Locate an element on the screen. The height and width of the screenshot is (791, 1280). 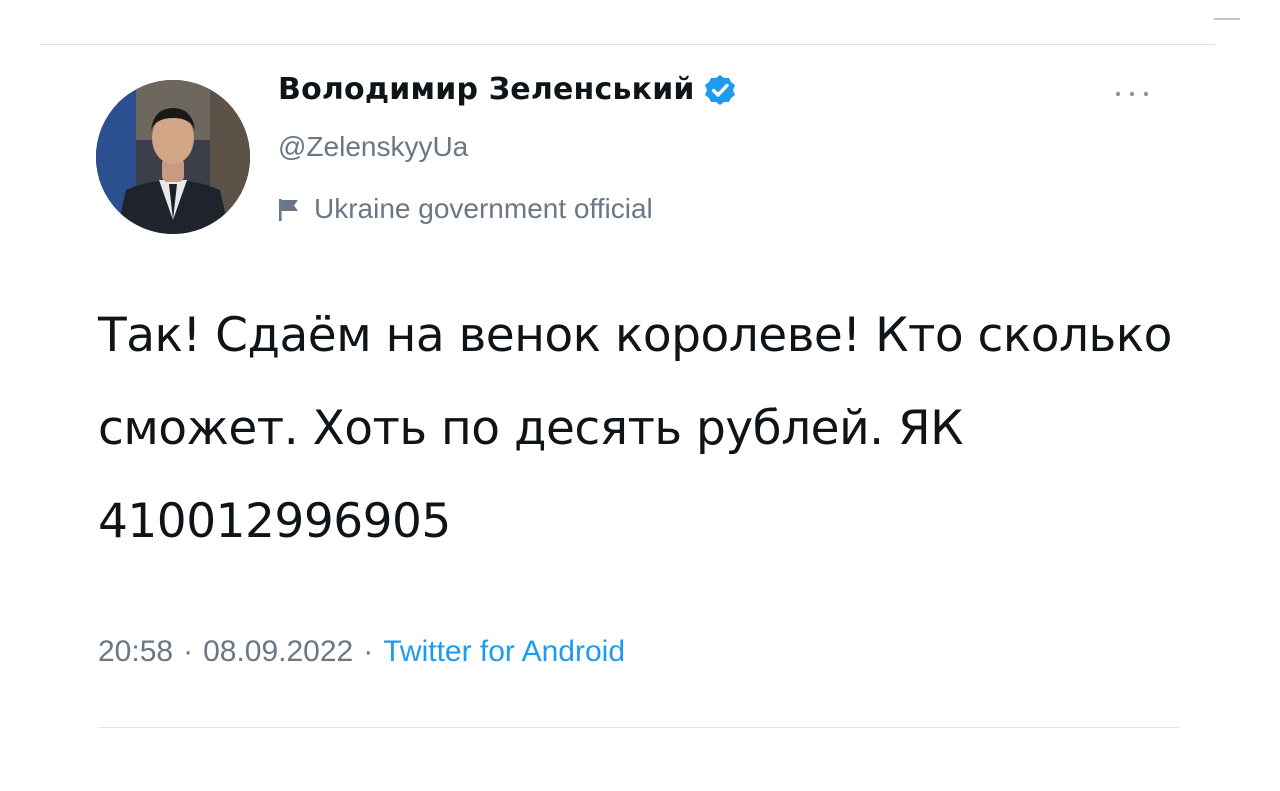
more-options-button is located at coordinates (1132, 94).